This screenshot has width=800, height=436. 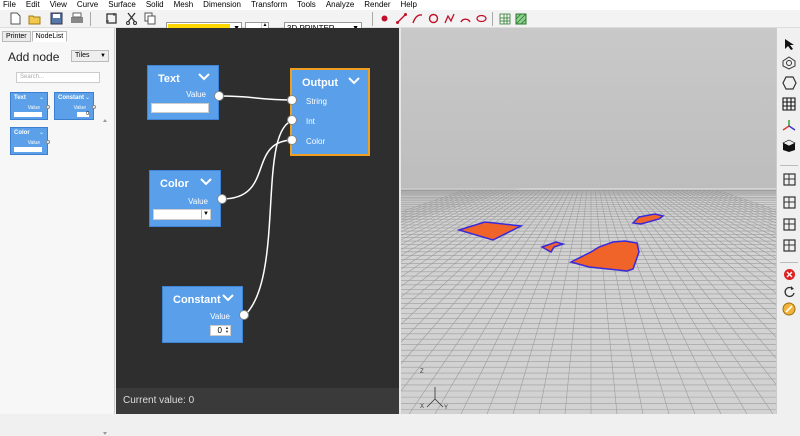 I want to click on rotate-icon, so click(x=789, y=291).